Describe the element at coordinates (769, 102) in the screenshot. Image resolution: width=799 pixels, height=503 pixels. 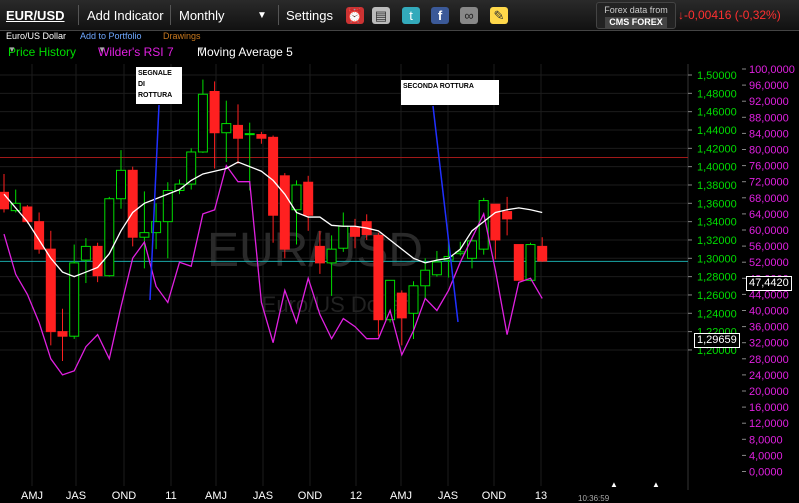
I see `rsi-tick-label: 92,0000` at that location.